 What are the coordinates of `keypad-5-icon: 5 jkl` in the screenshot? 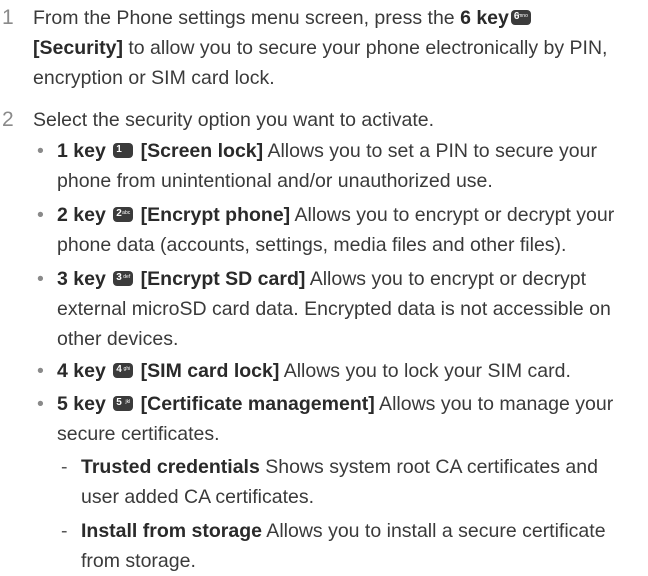 It's located at (123, 403).